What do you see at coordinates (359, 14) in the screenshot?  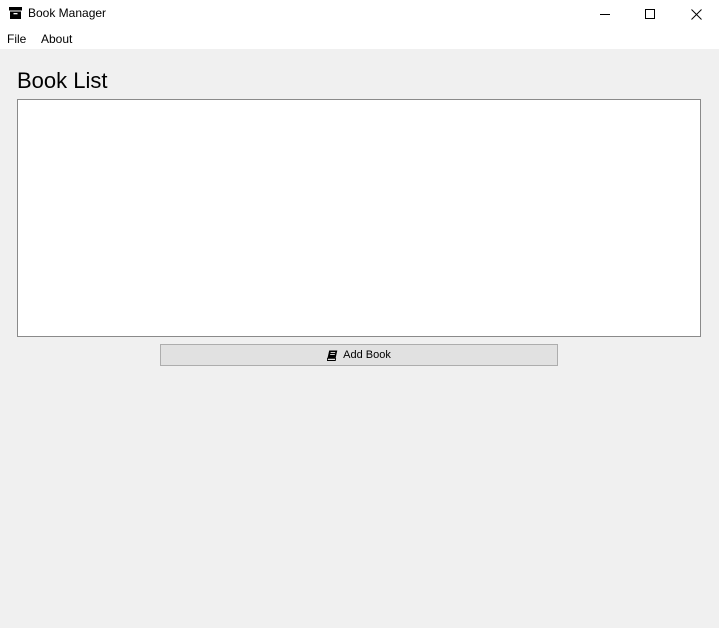 I see `title-bar: Book Manager` at bounding box center [359, 14].